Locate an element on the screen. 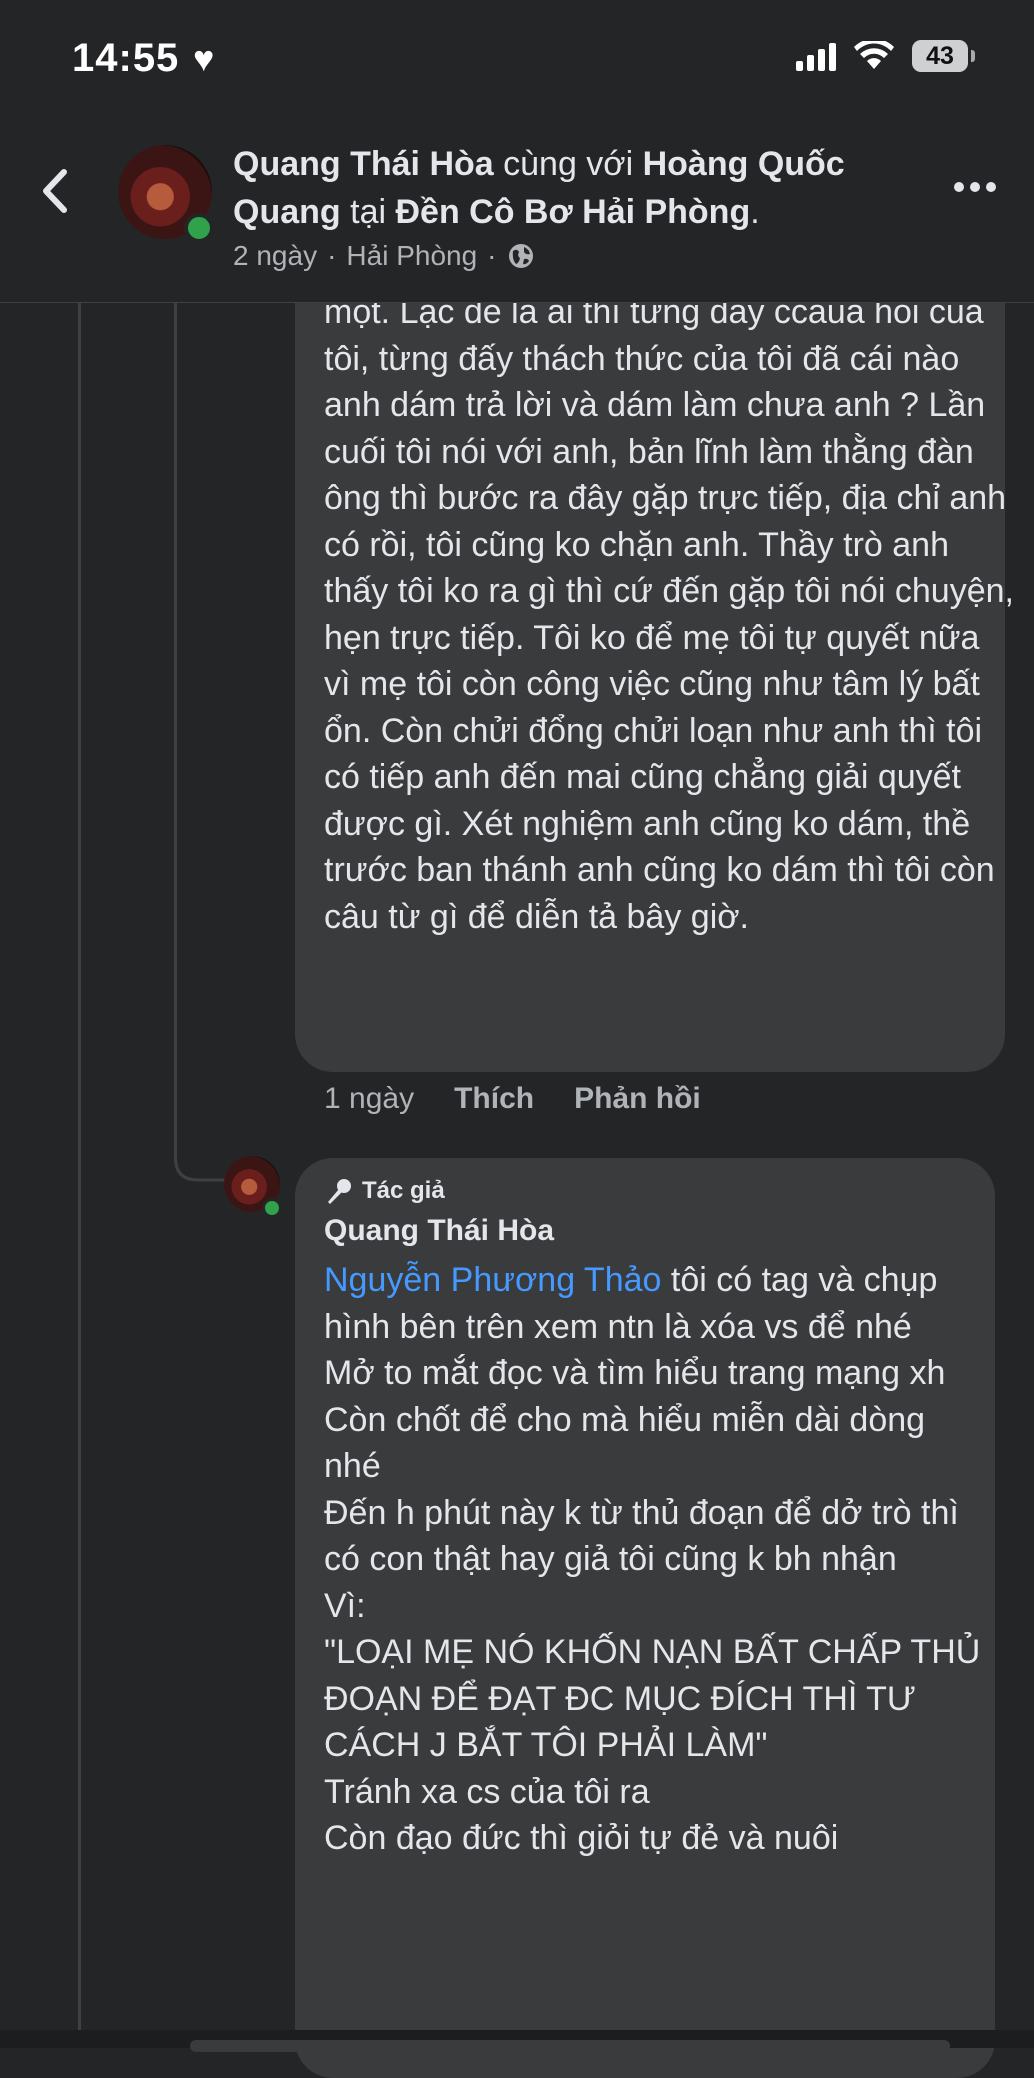 This screenshot has height=2078, width=1034. comment-input-edge is located at coordinates (570, 2046).